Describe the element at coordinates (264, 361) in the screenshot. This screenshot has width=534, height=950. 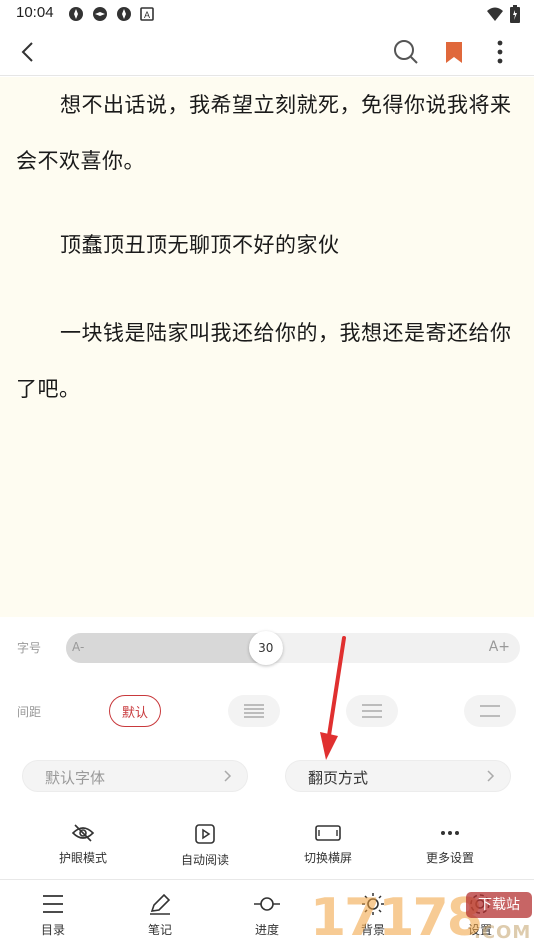
I see `paragraph: 一块钱是陆家叫我还给你的，我想还是寄还给你了吧。` at that location.